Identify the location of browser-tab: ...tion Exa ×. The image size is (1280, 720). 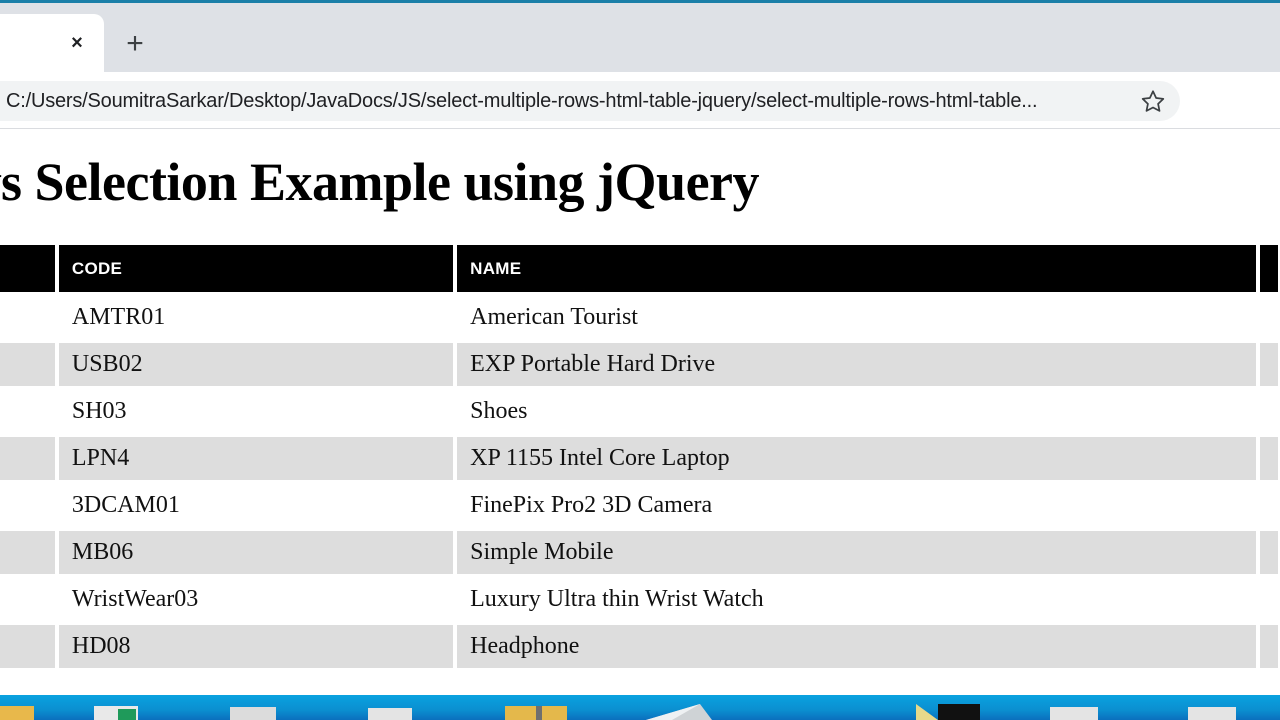
(52, 43).